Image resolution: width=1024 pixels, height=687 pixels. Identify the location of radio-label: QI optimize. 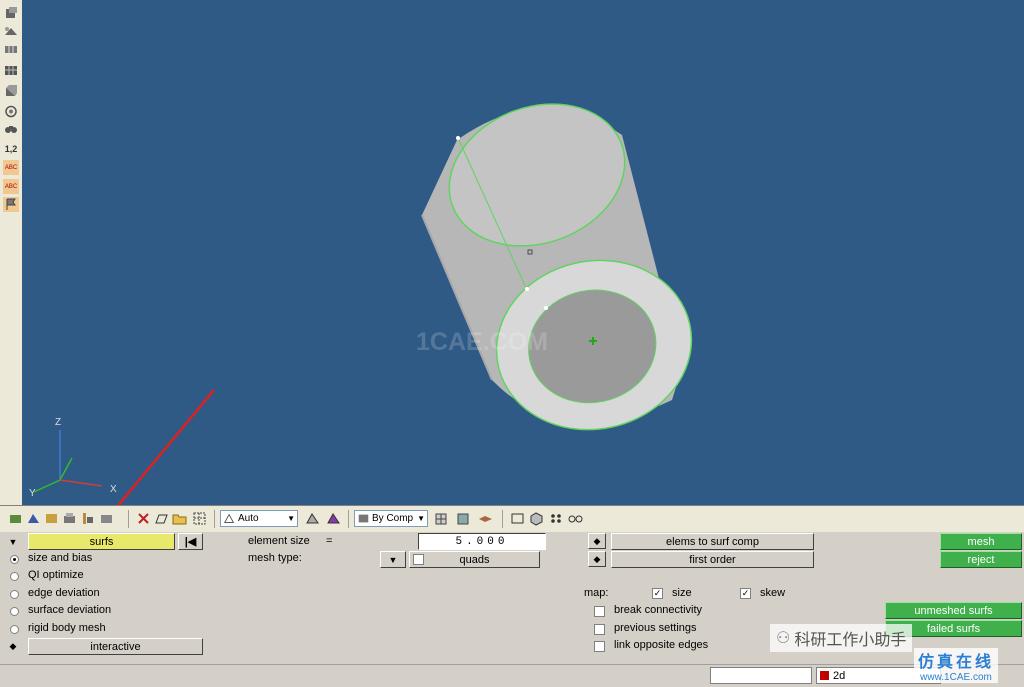
(56, 575).